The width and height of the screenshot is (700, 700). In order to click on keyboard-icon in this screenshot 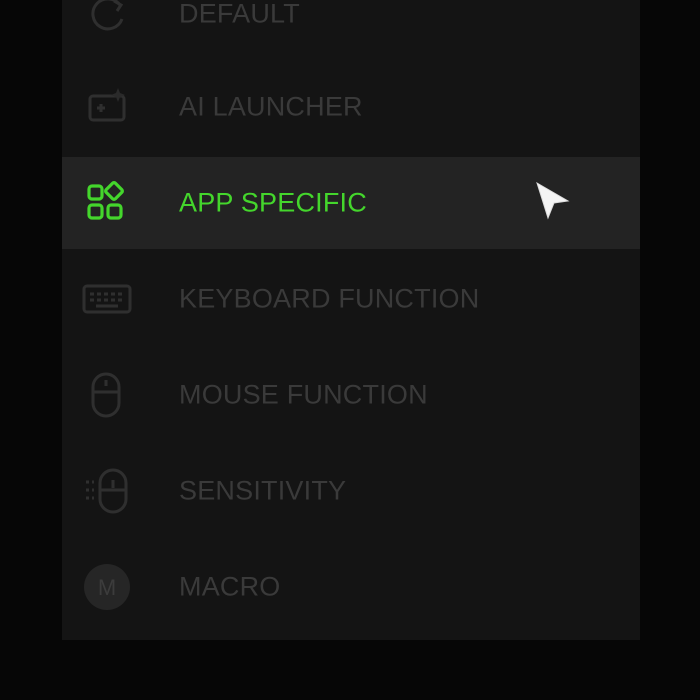, I will do `click(107, 299)`.